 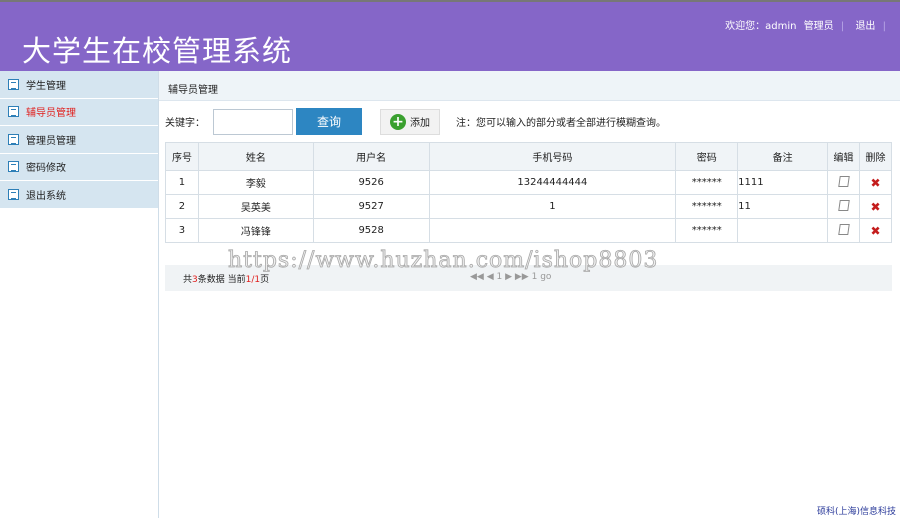 I want to click on search-button: 查询, so click(x=329, y=121).